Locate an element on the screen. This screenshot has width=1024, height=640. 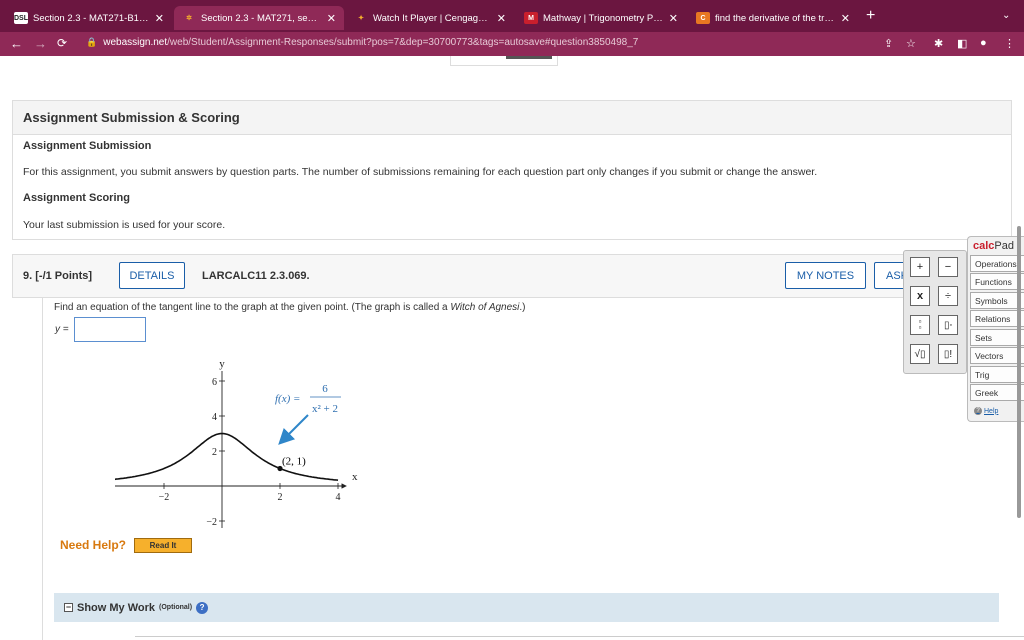
x-axis-label: x is located at coordinates (355, 477).